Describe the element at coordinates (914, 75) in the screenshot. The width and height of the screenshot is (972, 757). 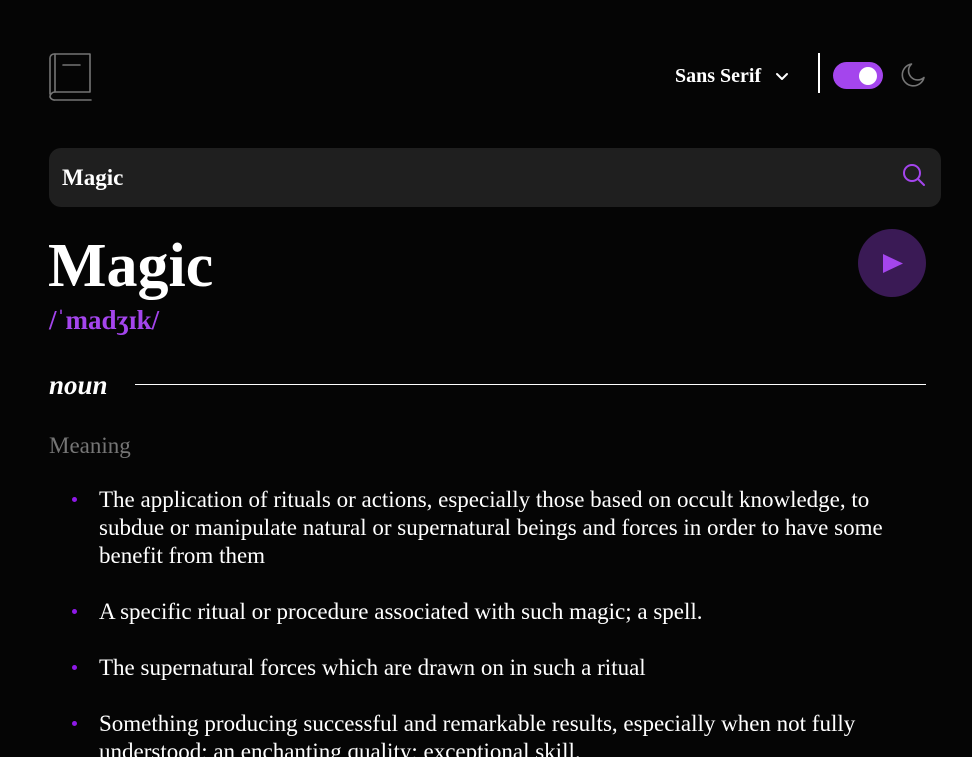
I see `moon-icon` at that location.